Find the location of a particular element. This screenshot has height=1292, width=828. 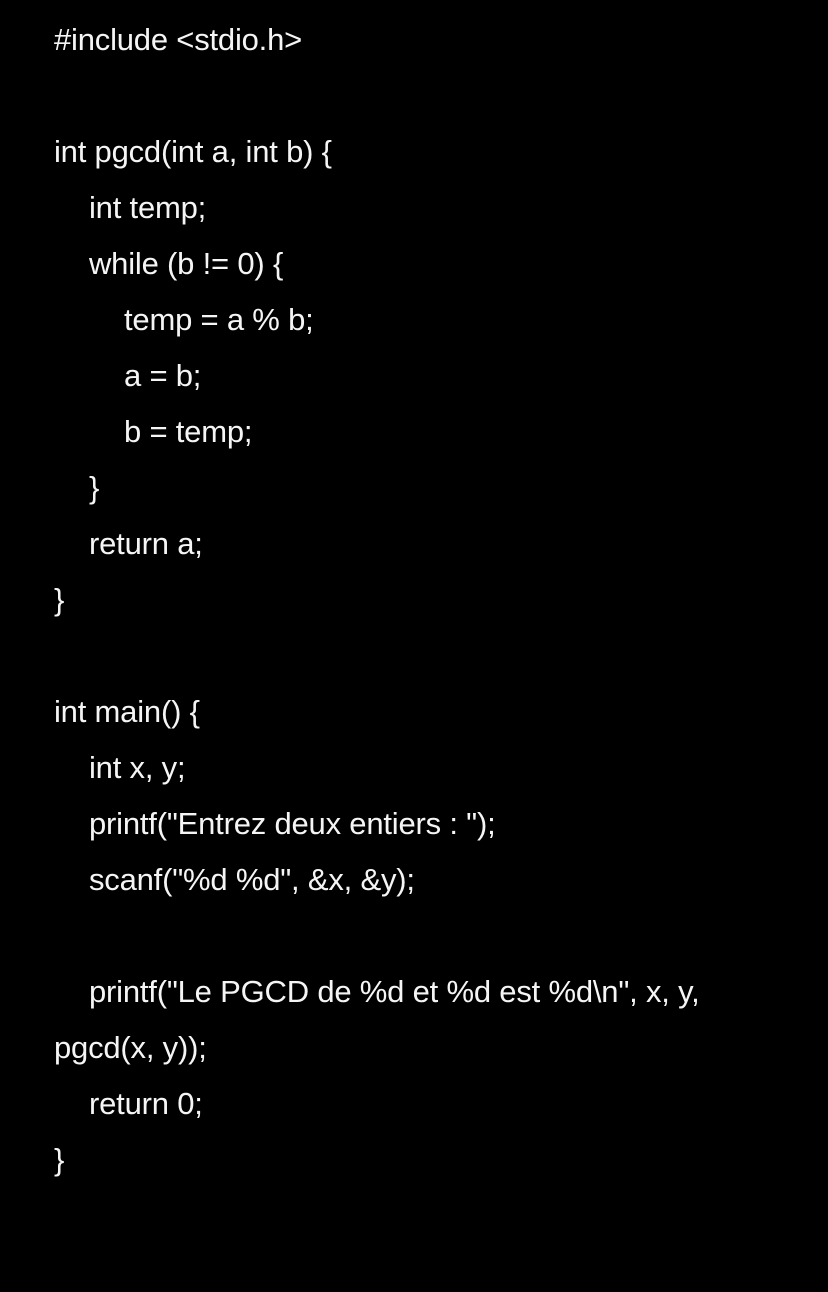

code-line-return-zero: return 0; is located at coordinates (146, 1103).